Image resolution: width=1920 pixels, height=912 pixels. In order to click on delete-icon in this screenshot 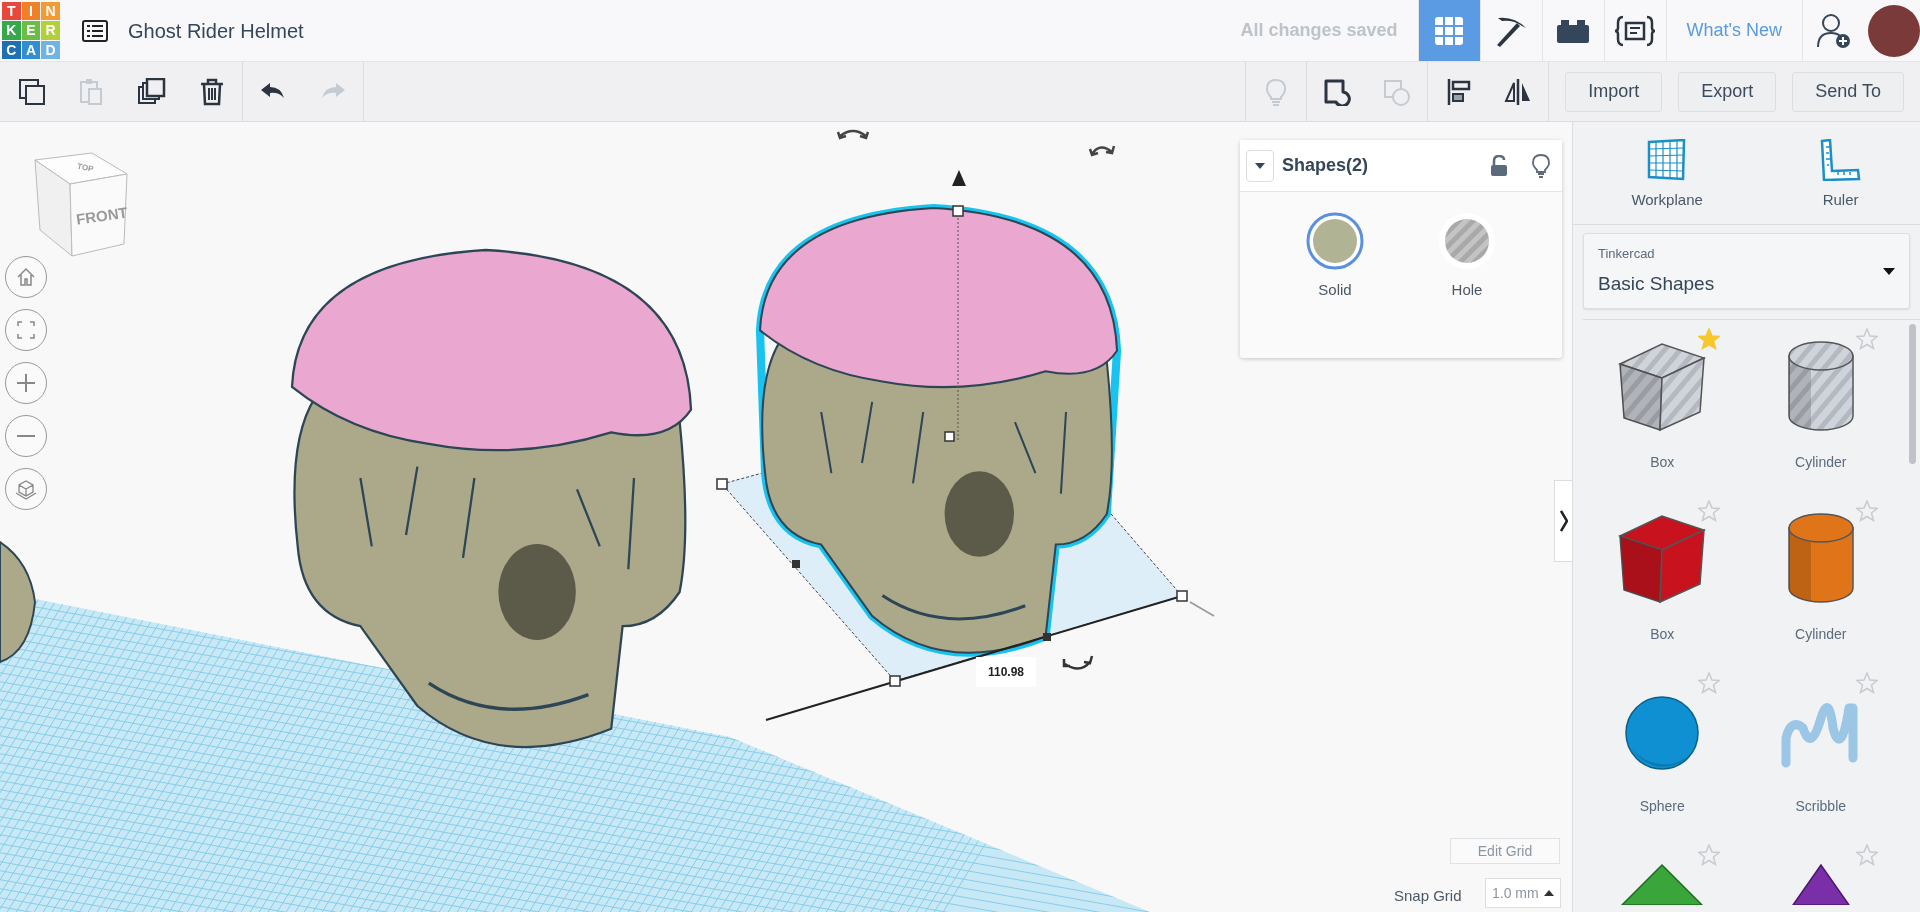, I will do `click(212, 91)`.